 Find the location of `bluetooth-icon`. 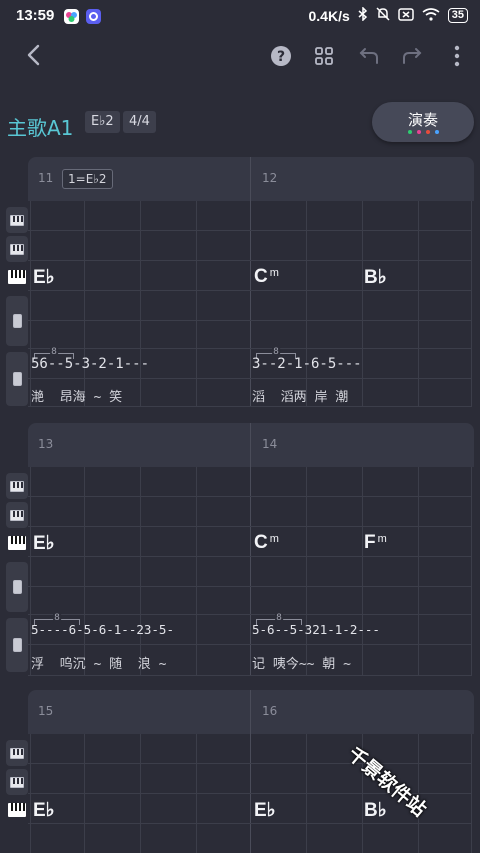

bluetooth-icon is located at coordinates (363, 15).